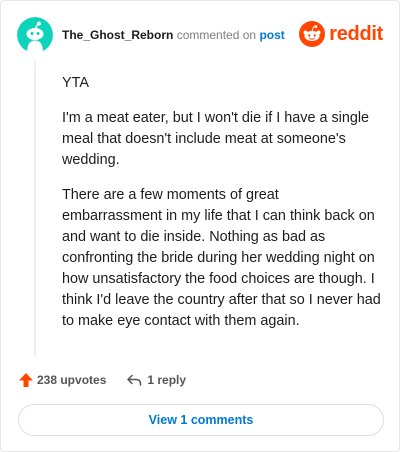 This screenshot has height=452, width=400. I want to click on post-link: post, so click(271, 35).